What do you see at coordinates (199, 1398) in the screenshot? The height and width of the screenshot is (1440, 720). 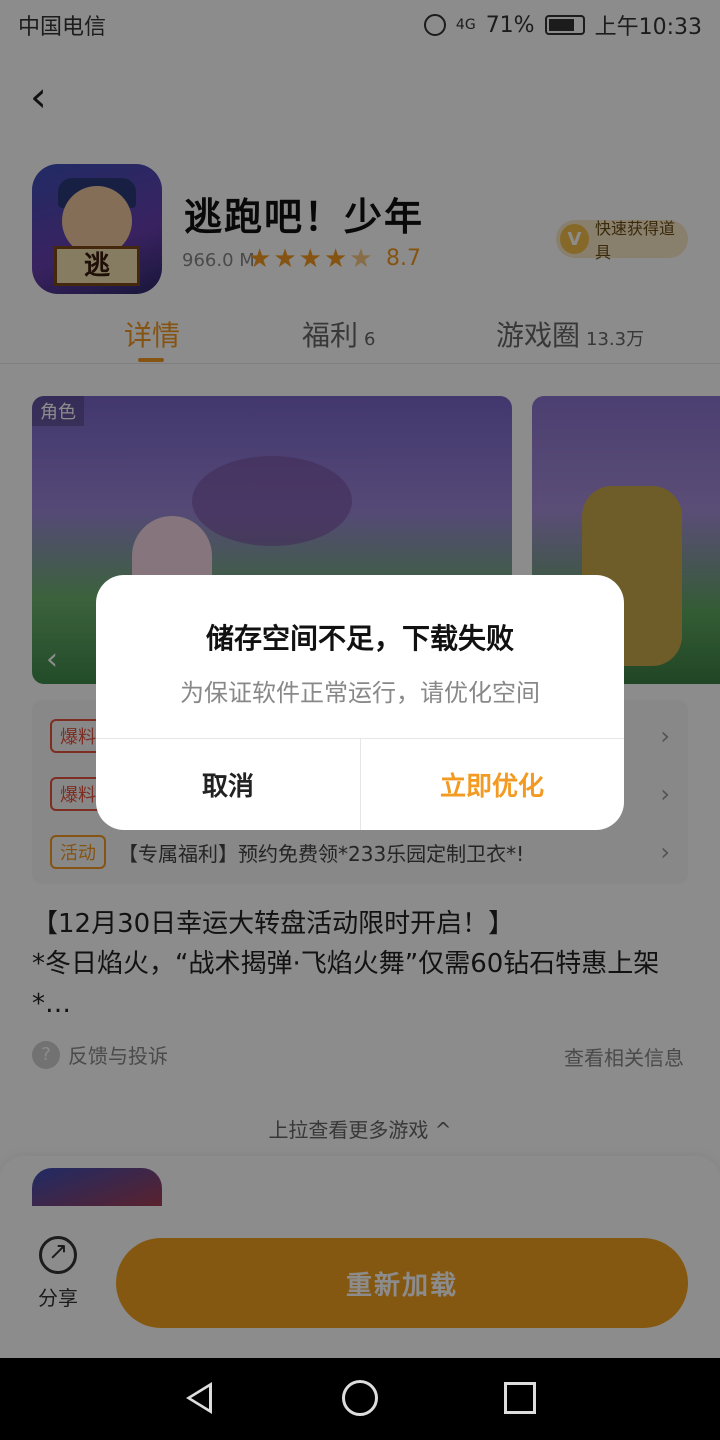 I see `nav-back-icon` at bounding box center [199, 1398].